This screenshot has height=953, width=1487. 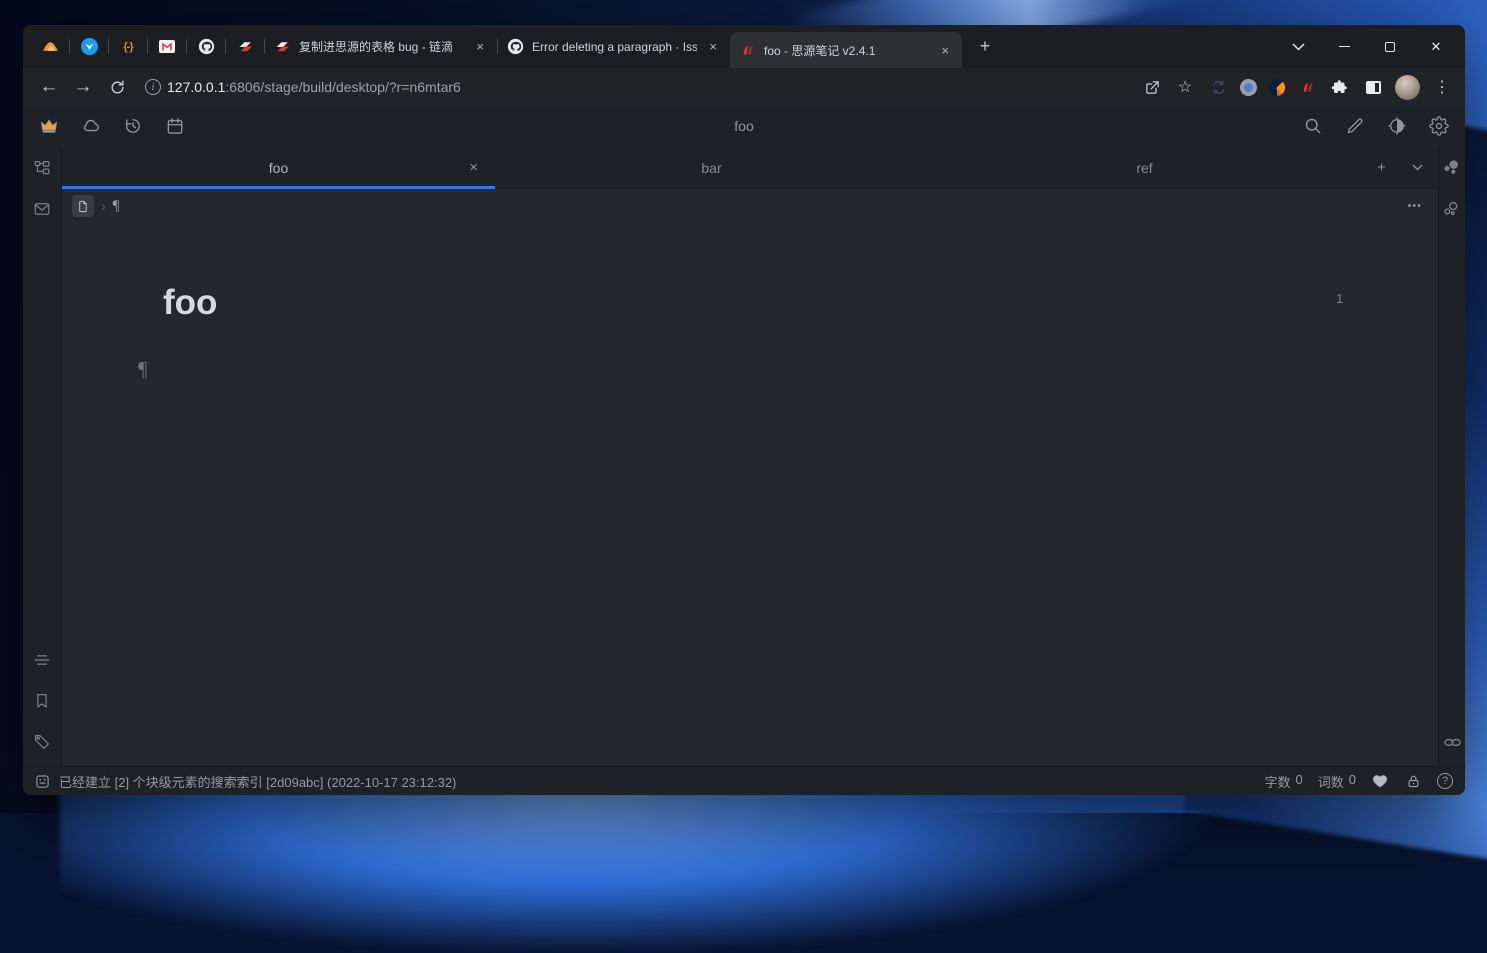 I want to click on workspace-crown-icon, so click(x=49, y=126).